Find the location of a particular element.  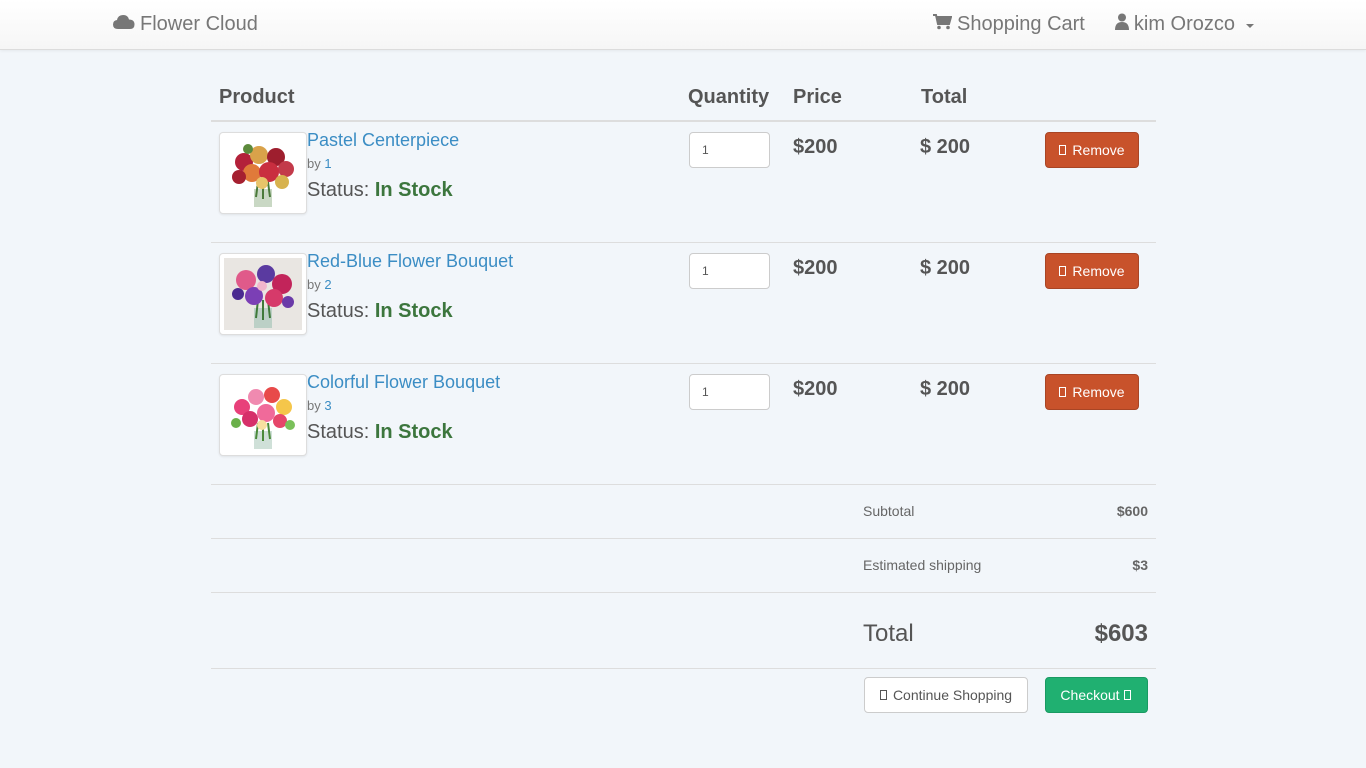

seller-link: 2 is located at coordinates (327, 284).